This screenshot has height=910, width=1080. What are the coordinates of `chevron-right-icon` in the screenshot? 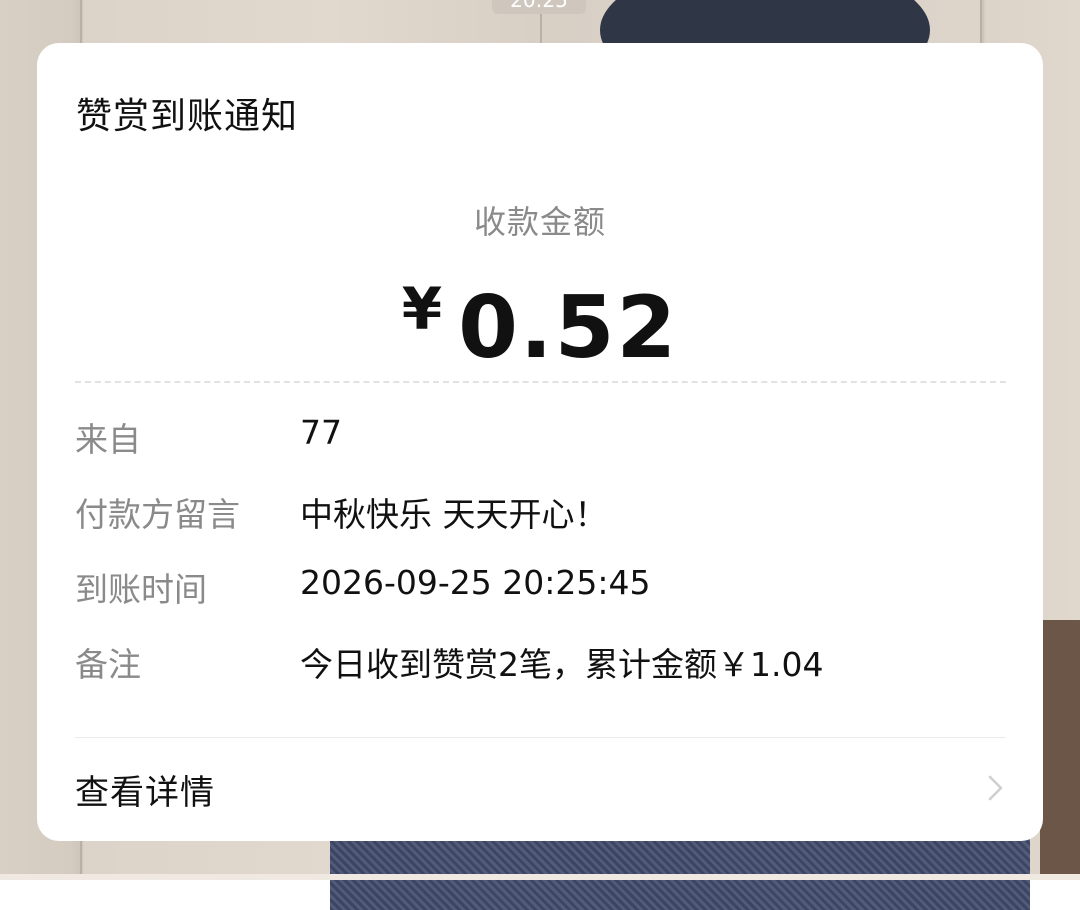 It's located at (995, 788).